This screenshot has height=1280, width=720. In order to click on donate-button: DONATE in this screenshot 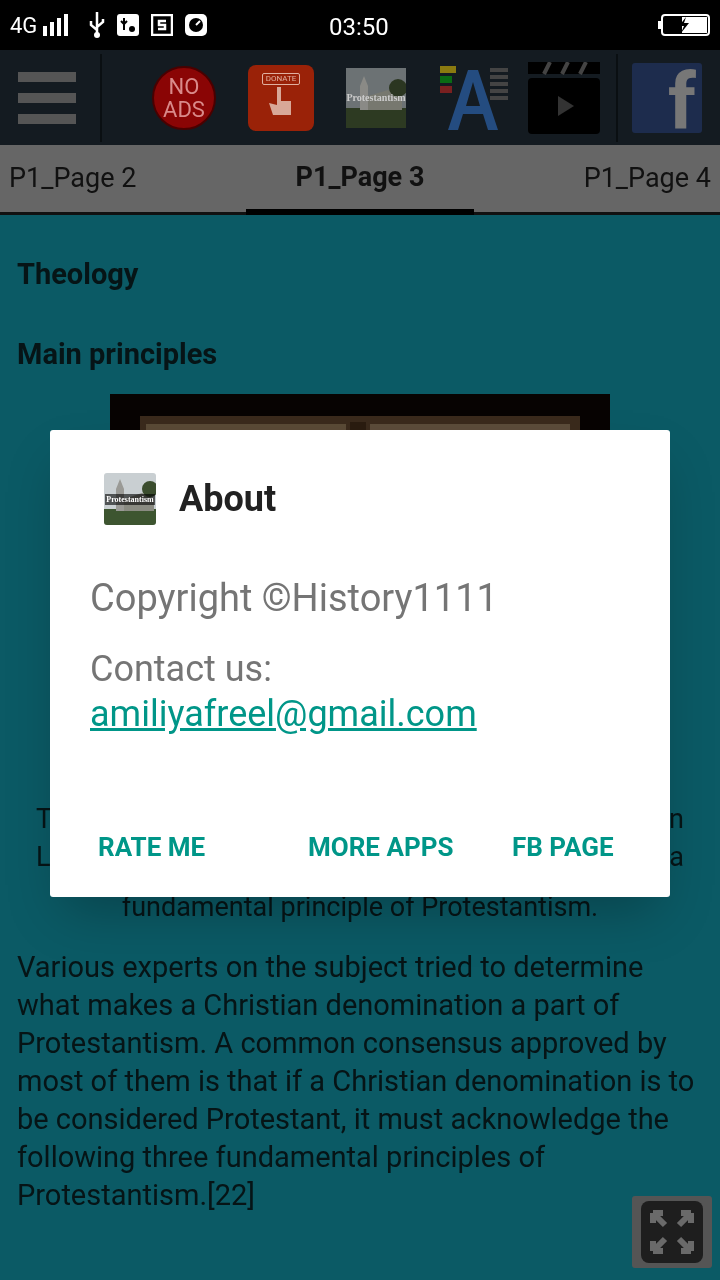, I will do `click(281, 97)`.